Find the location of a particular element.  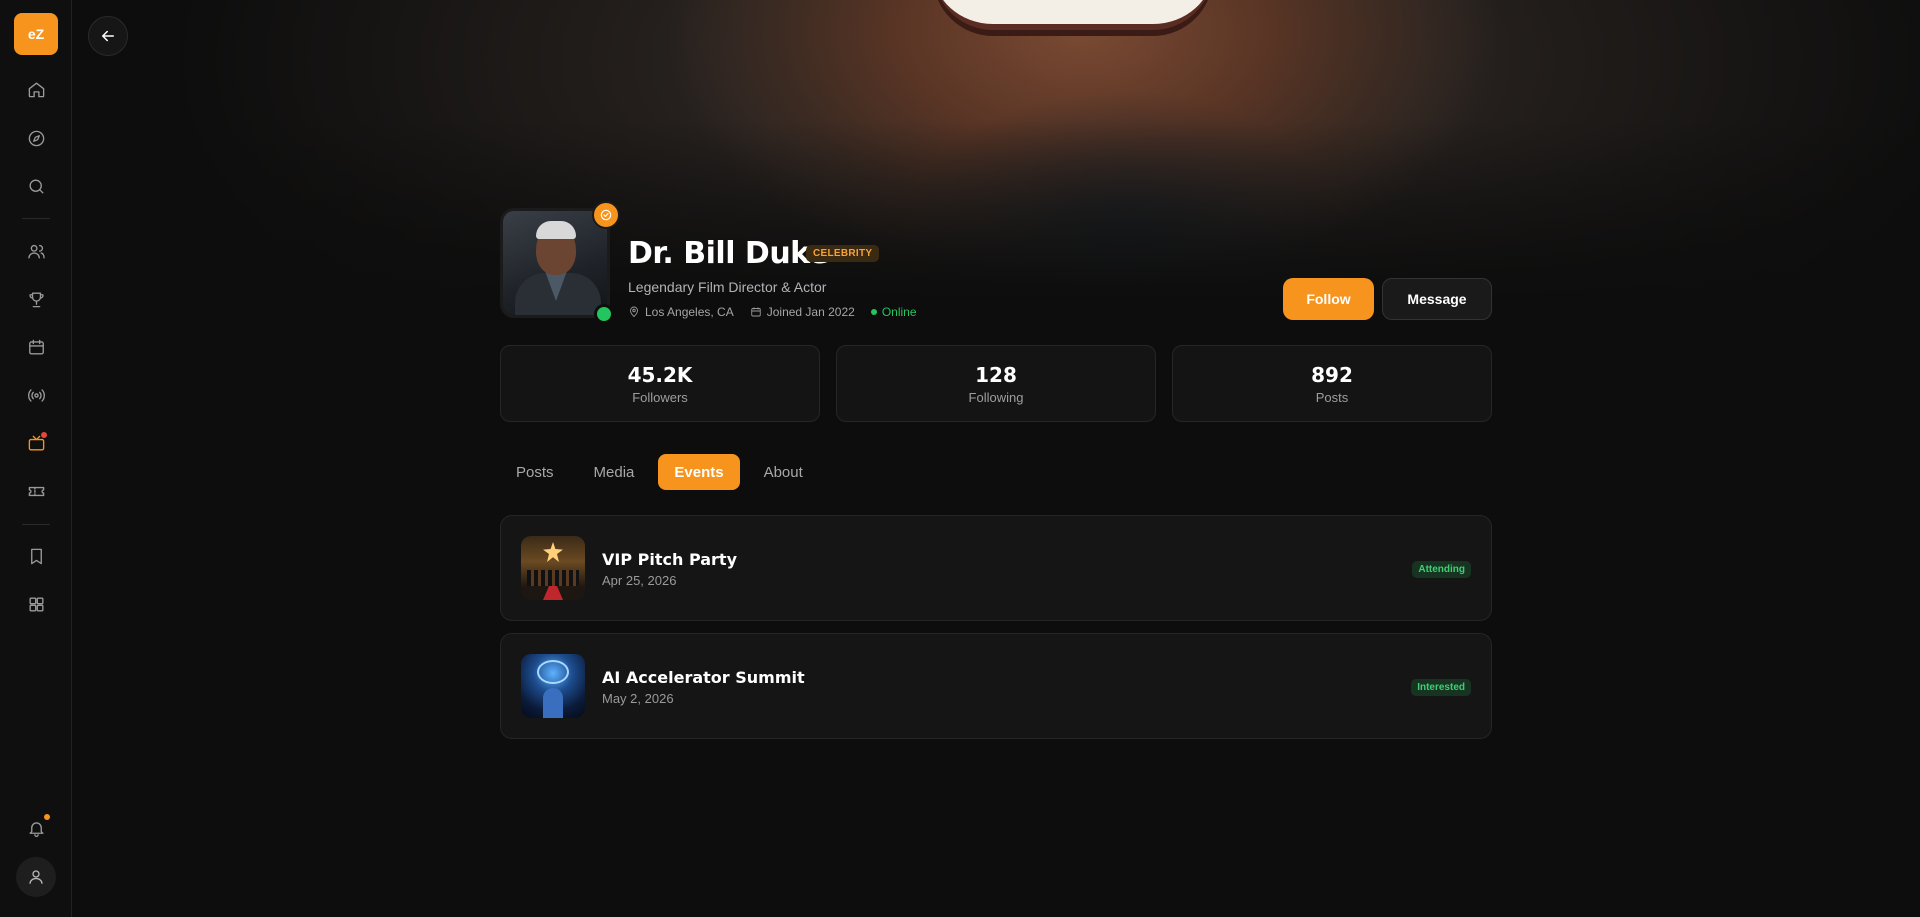

arrow-left-icon is located at coordinates (108, 36).